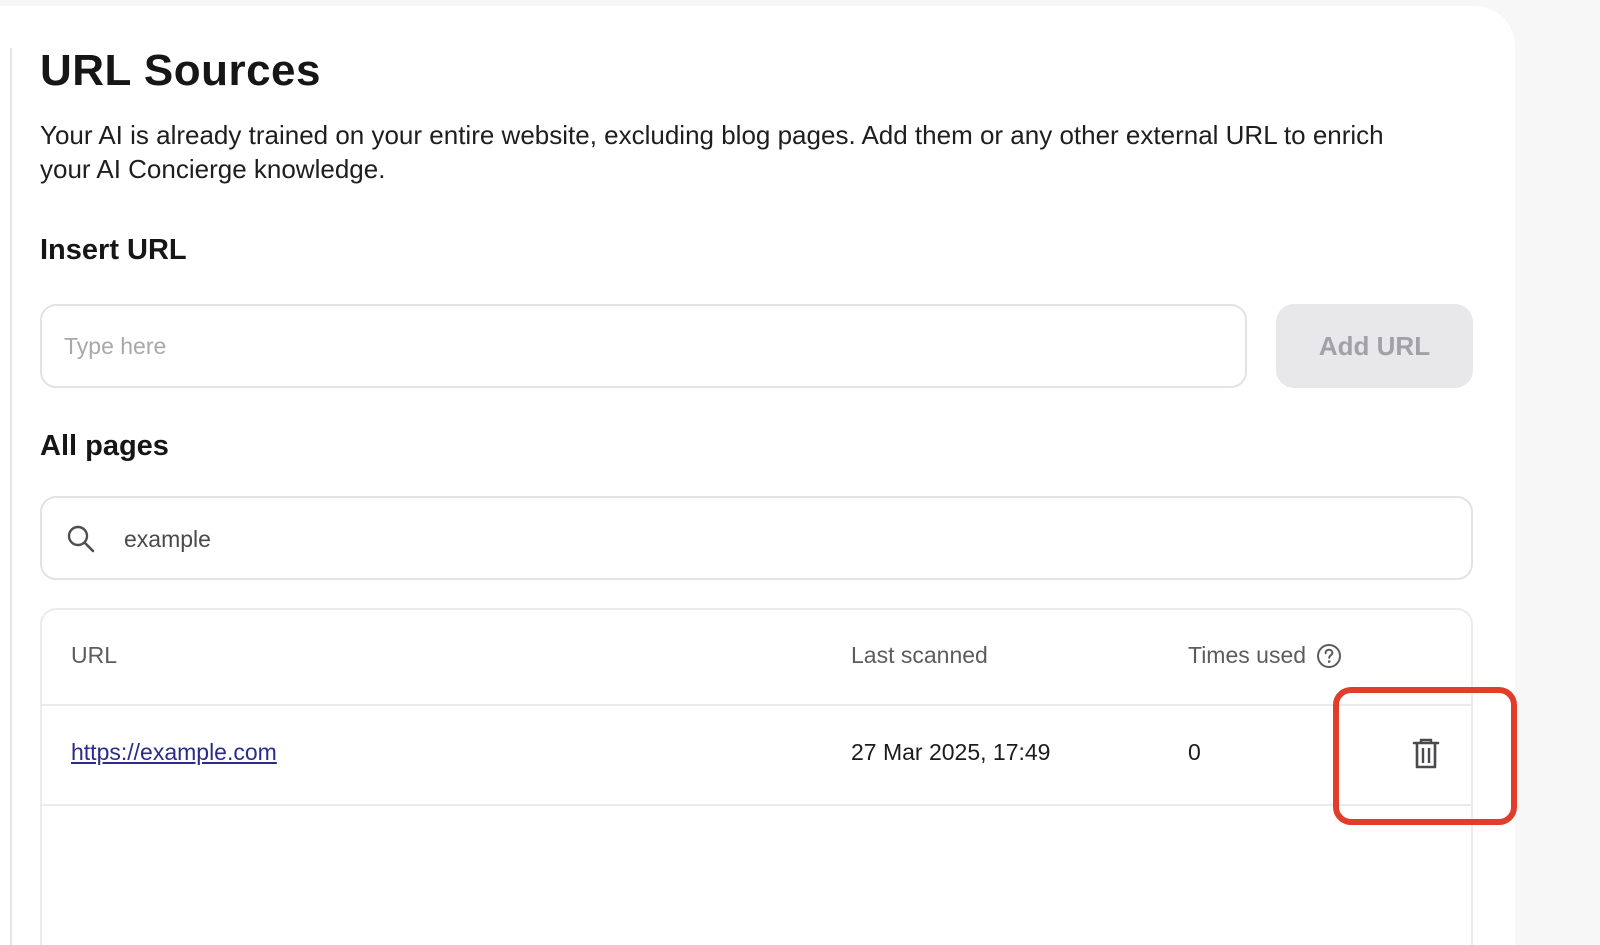 This screenshot has height=945, width=1600. I want to click on row-times-used: 0, so click(1194, 752).